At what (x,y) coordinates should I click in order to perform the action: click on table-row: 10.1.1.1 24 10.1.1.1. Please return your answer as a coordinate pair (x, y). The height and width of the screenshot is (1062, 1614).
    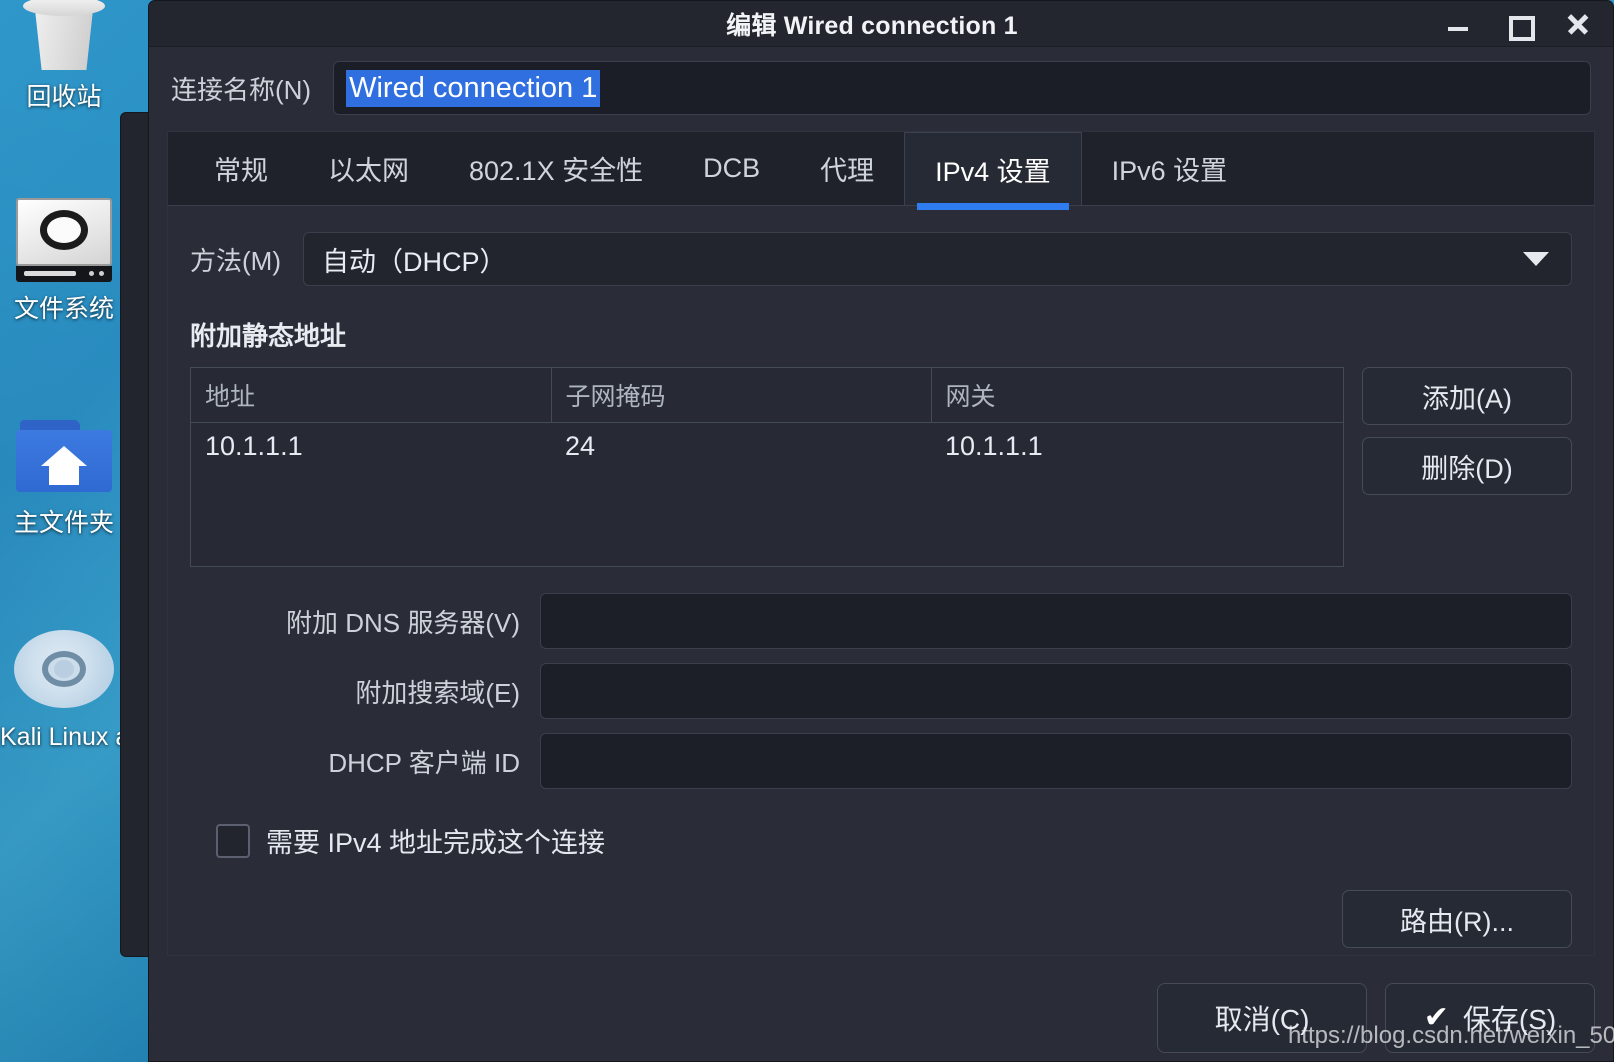
    Looking at the image, I should click on (767, 447).